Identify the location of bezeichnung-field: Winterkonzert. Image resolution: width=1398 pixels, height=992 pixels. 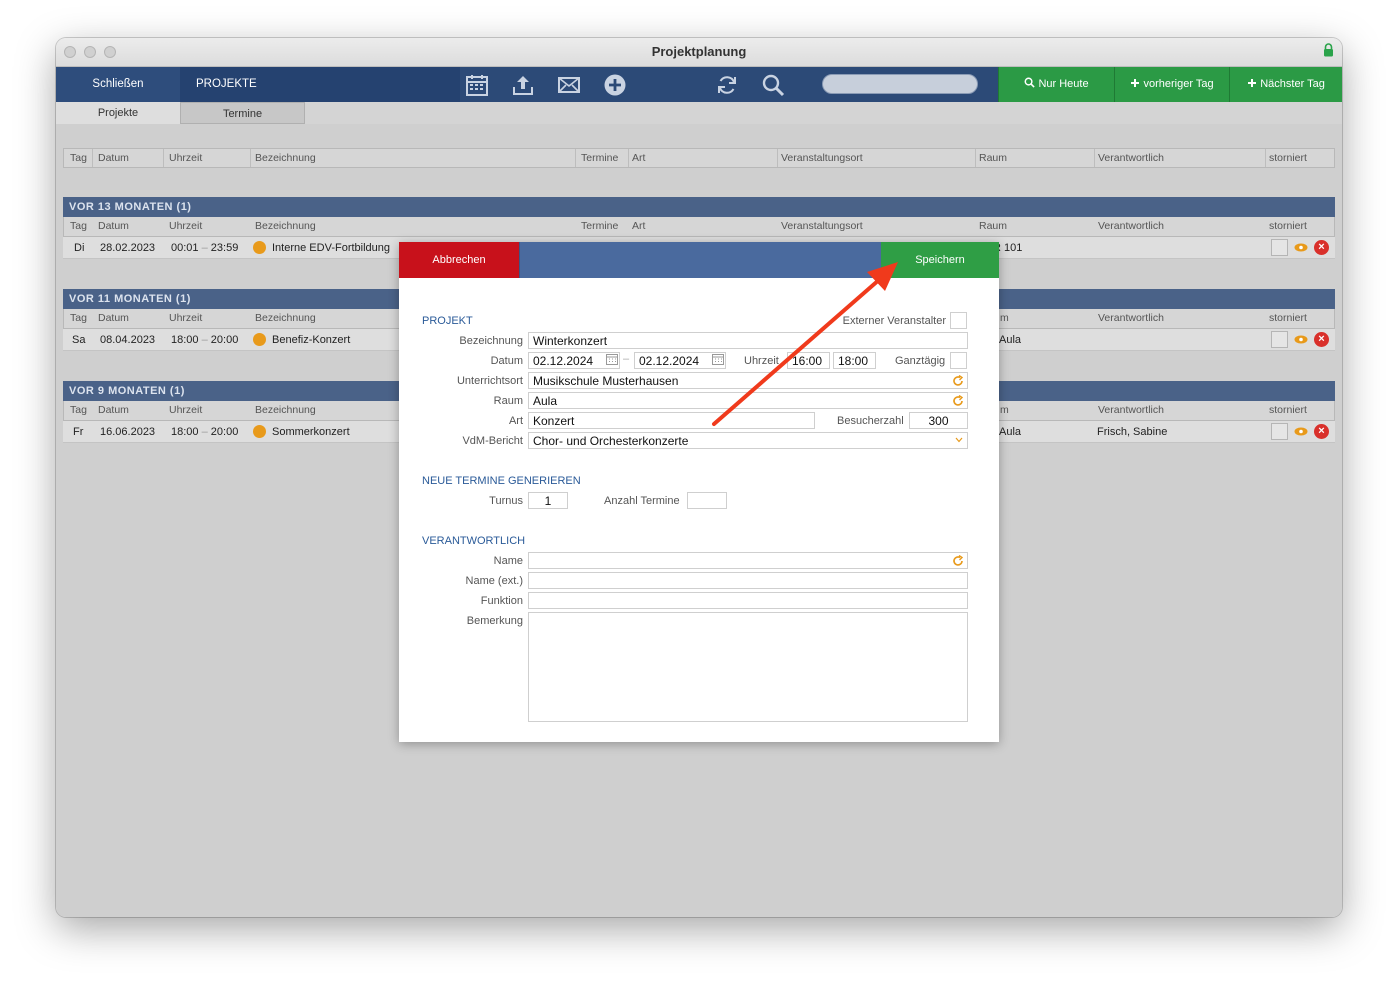
(748, 340).